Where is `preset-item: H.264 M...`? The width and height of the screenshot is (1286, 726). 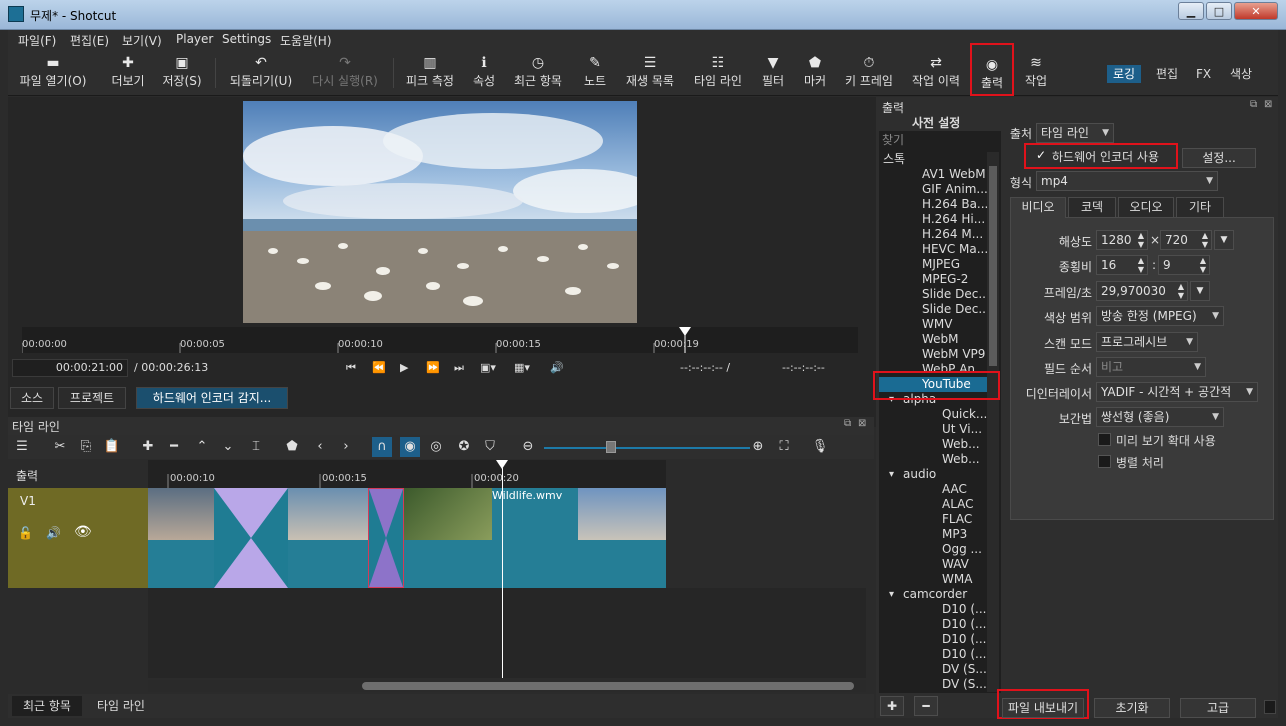 preset-item: H.264 M... is located at coordinates (933, 234).